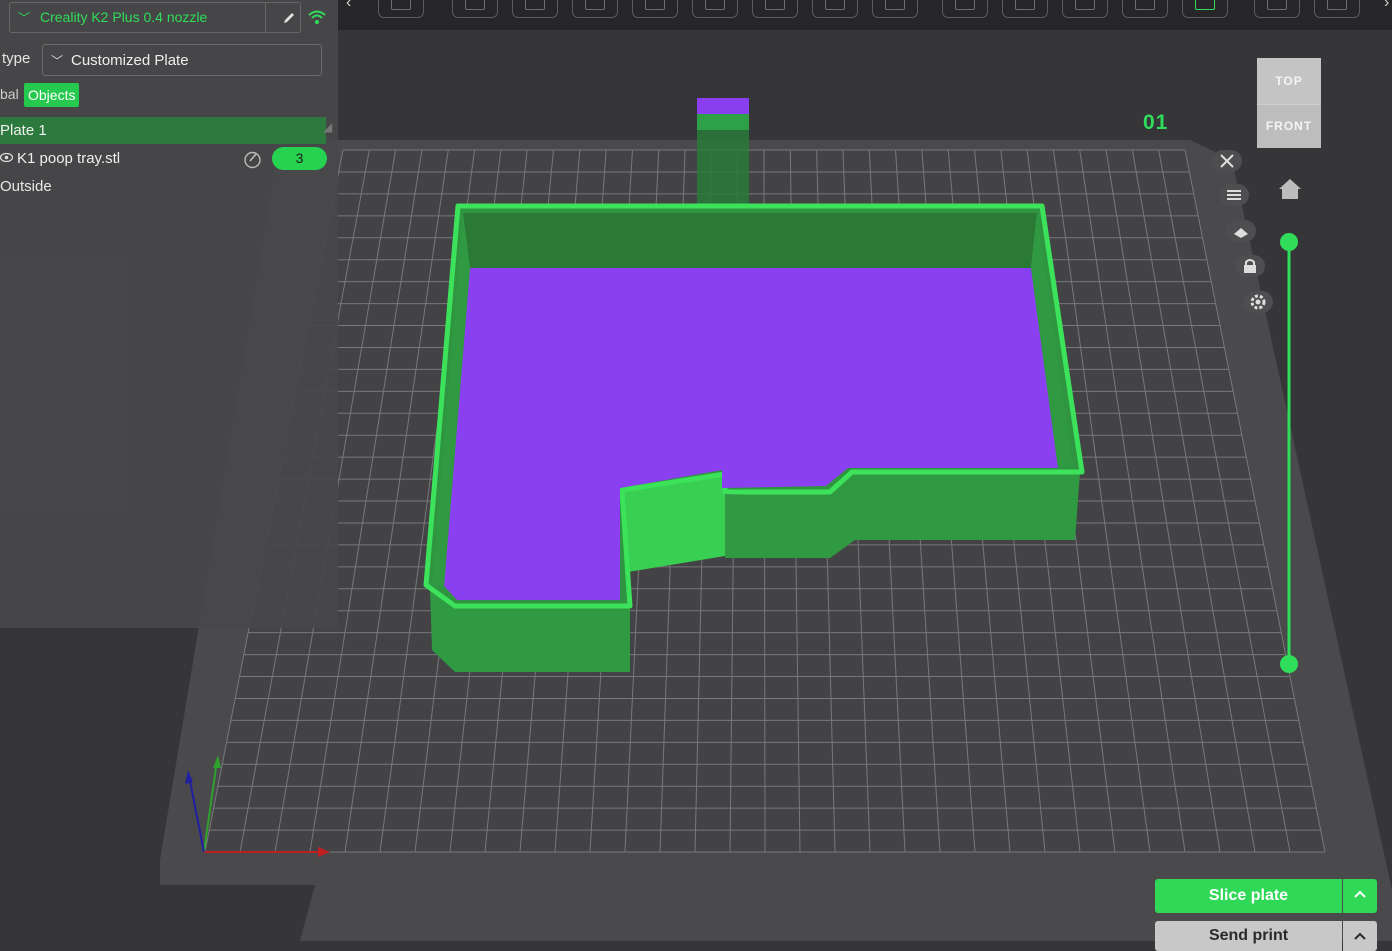 The height and width of the screenshot is (951, 1392). Describe the element at coordinates (535, 9) in the screenshot. I see `orient-icon` at that location.